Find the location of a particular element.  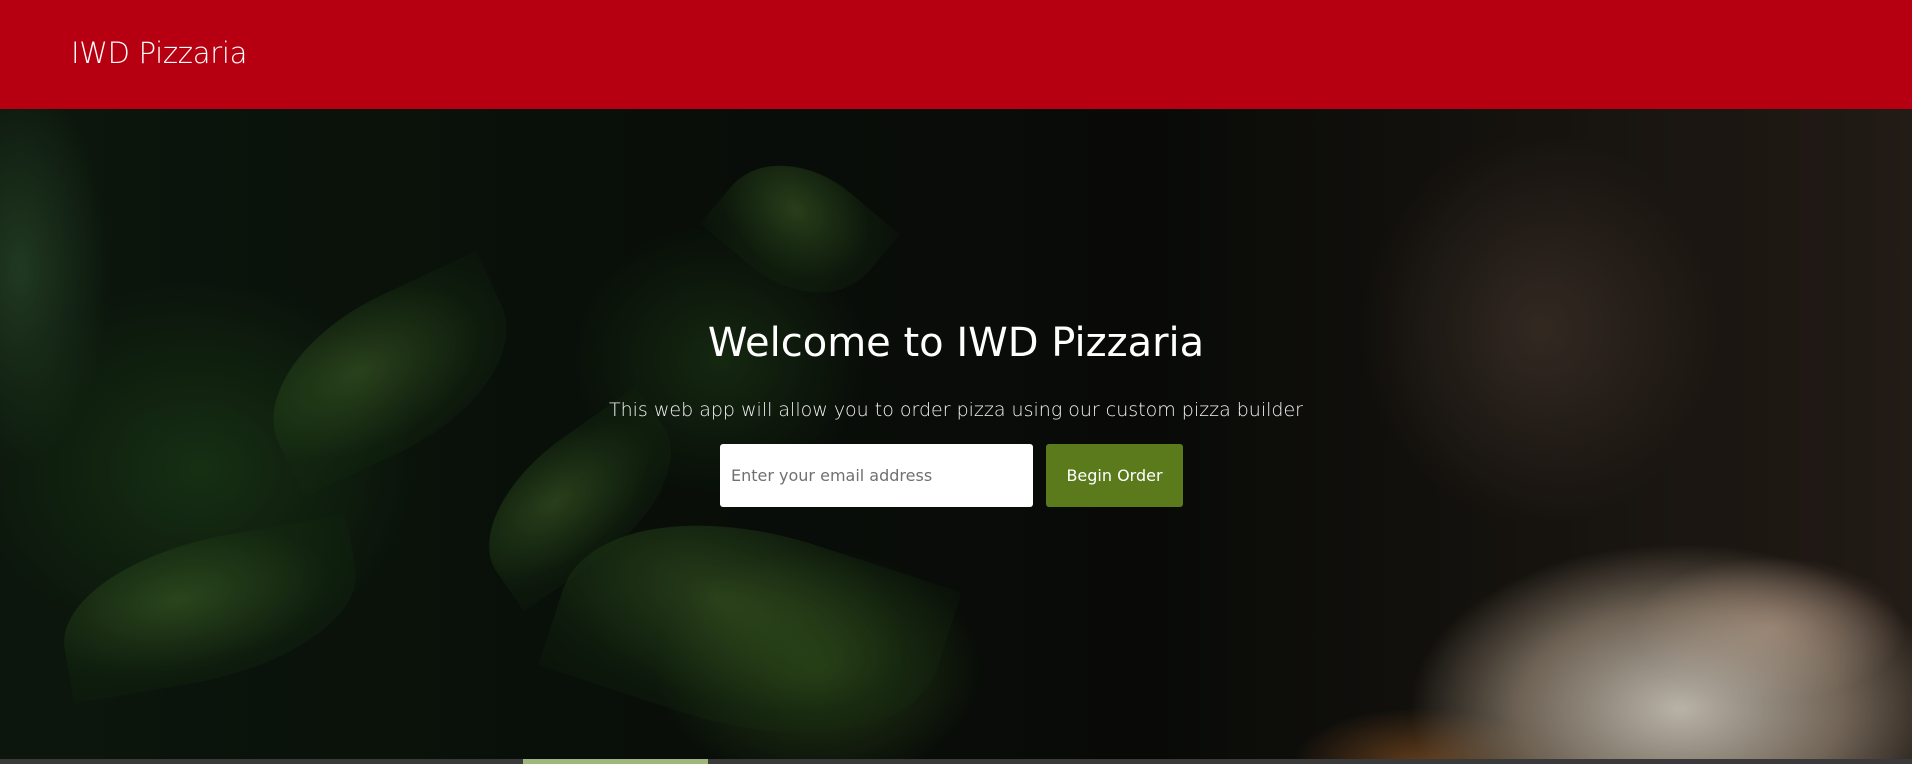

bottom-edge is located at coordinates (956, 761).